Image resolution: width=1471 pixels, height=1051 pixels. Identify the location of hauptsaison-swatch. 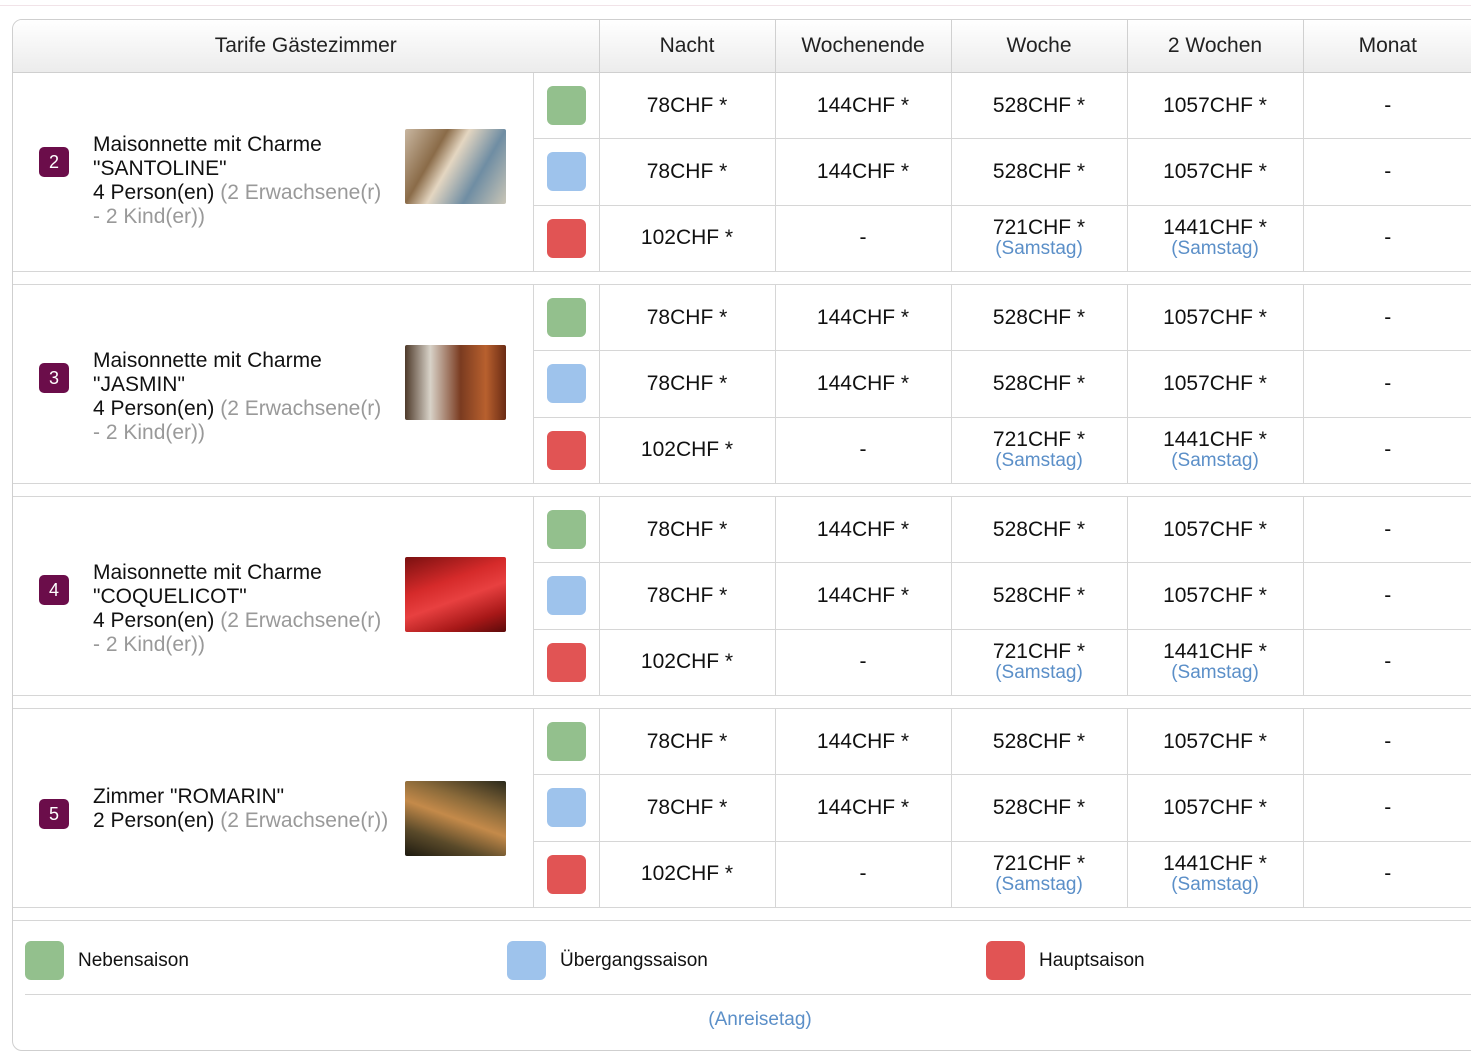
(1005, 960).